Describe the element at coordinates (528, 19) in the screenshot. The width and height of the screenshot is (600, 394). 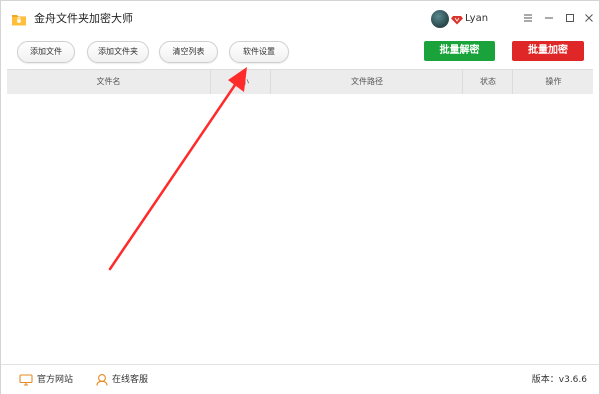
I see `menu-icon` at that location.